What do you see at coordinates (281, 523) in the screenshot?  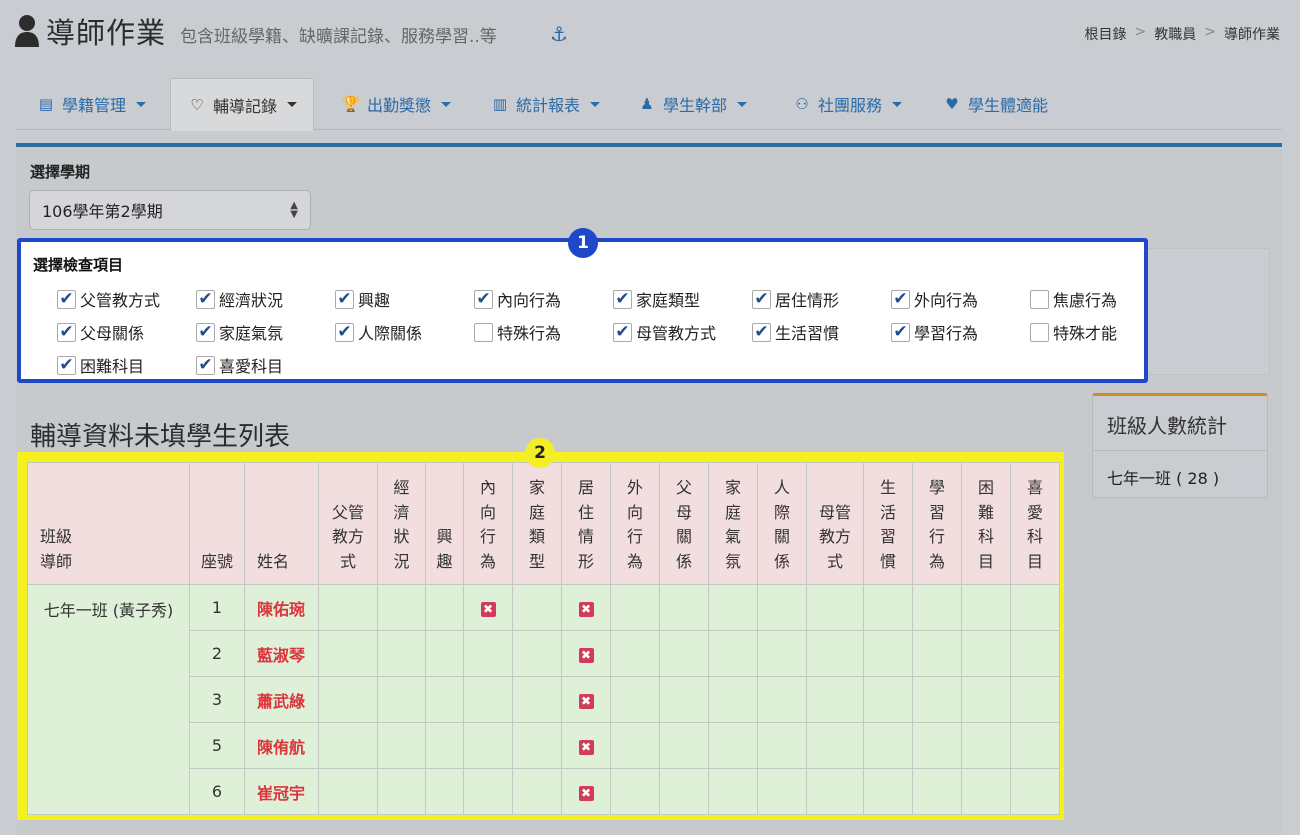 I see `column-header: 姓名` at bounding box center [281, 523].